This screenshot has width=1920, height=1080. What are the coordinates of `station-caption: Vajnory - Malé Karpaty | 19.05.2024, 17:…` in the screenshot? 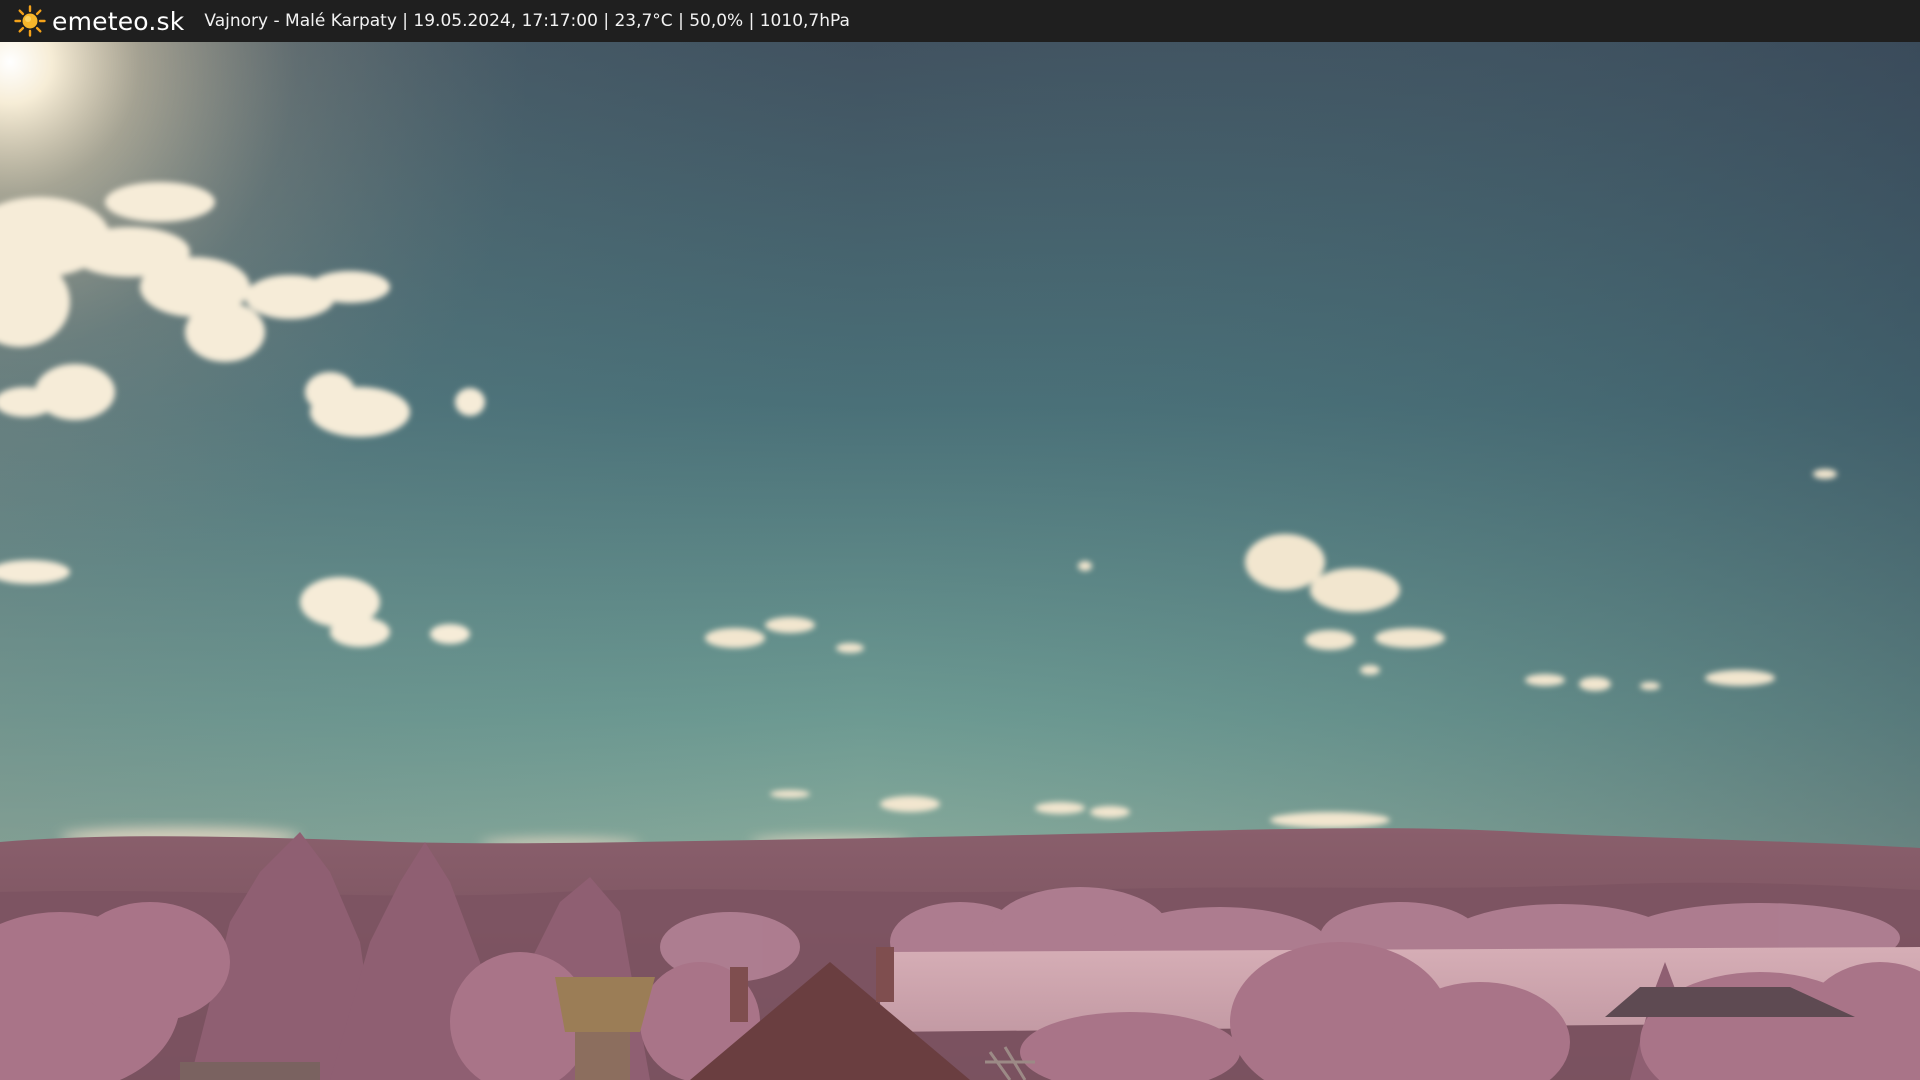 It's located at (527, 21).